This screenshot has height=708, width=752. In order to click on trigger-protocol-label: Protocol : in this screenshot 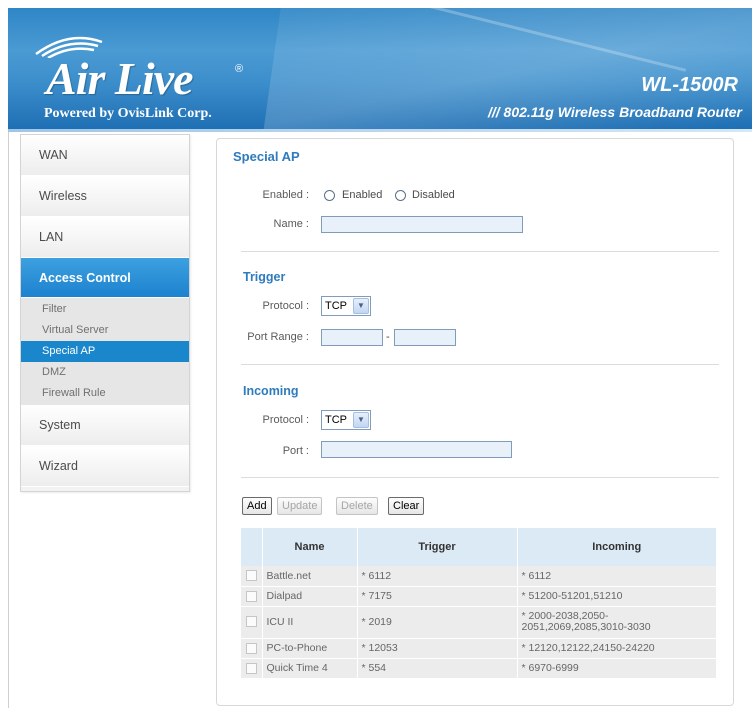, I will do `click(285, 306)`.